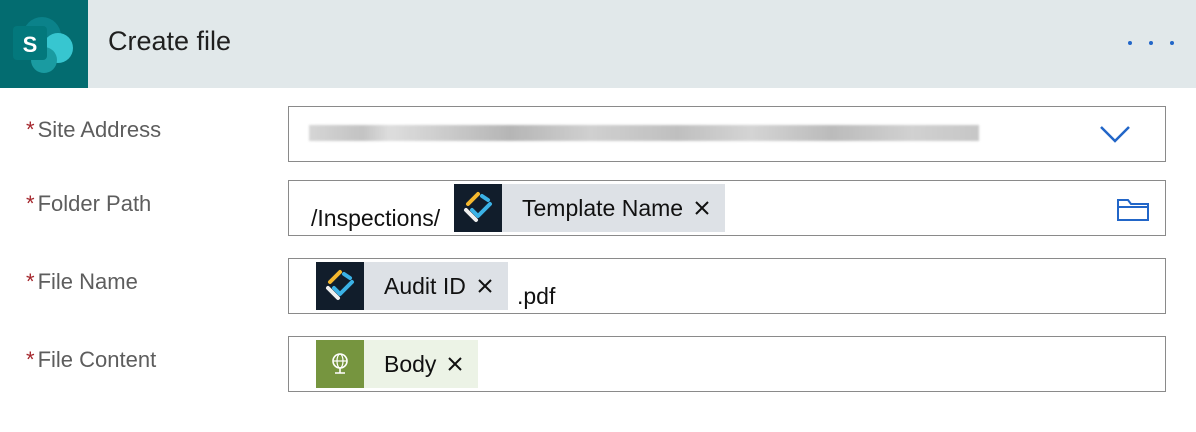 This screenshot has width=1196, height=432. What do you see at coordinates (410, 363) in the screenshot?
I see `body-token-label: Body` at bounding box center [410, 363].